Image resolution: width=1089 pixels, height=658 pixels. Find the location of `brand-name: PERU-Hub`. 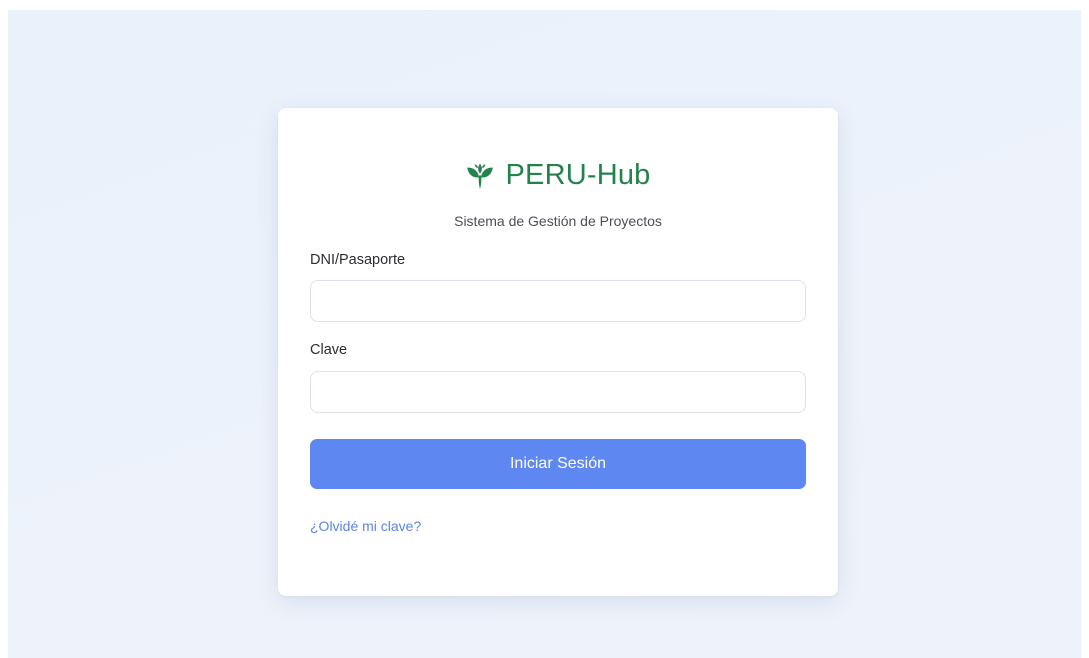

brand-name: PERU-Hub is located at coordinates (578, 175).